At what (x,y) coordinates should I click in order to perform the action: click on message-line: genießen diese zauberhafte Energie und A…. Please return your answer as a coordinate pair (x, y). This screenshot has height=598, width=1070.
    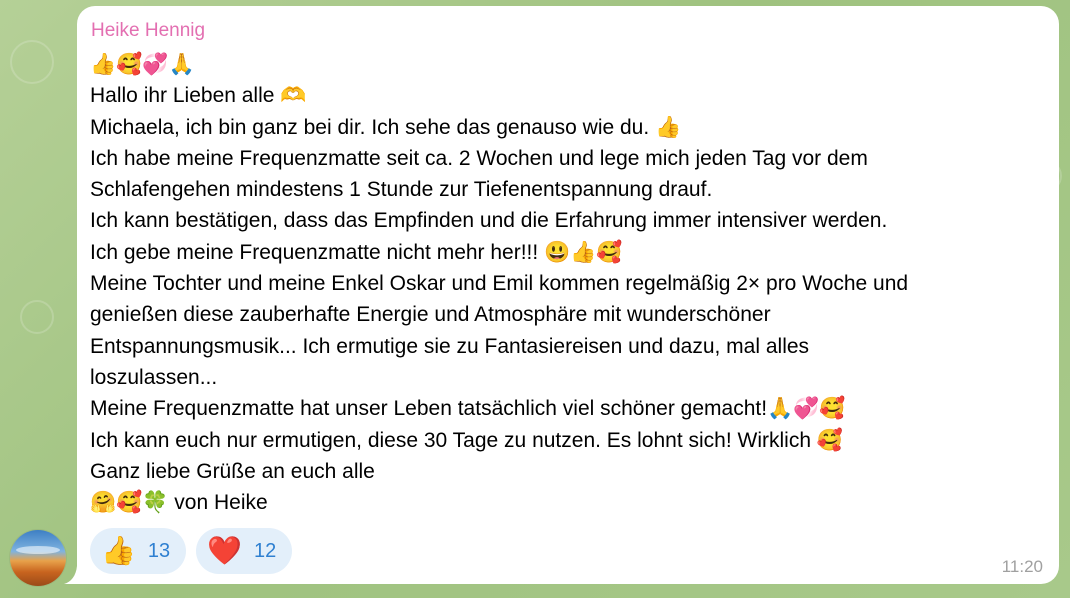
    Looking at the image, I should click on (430, 315).